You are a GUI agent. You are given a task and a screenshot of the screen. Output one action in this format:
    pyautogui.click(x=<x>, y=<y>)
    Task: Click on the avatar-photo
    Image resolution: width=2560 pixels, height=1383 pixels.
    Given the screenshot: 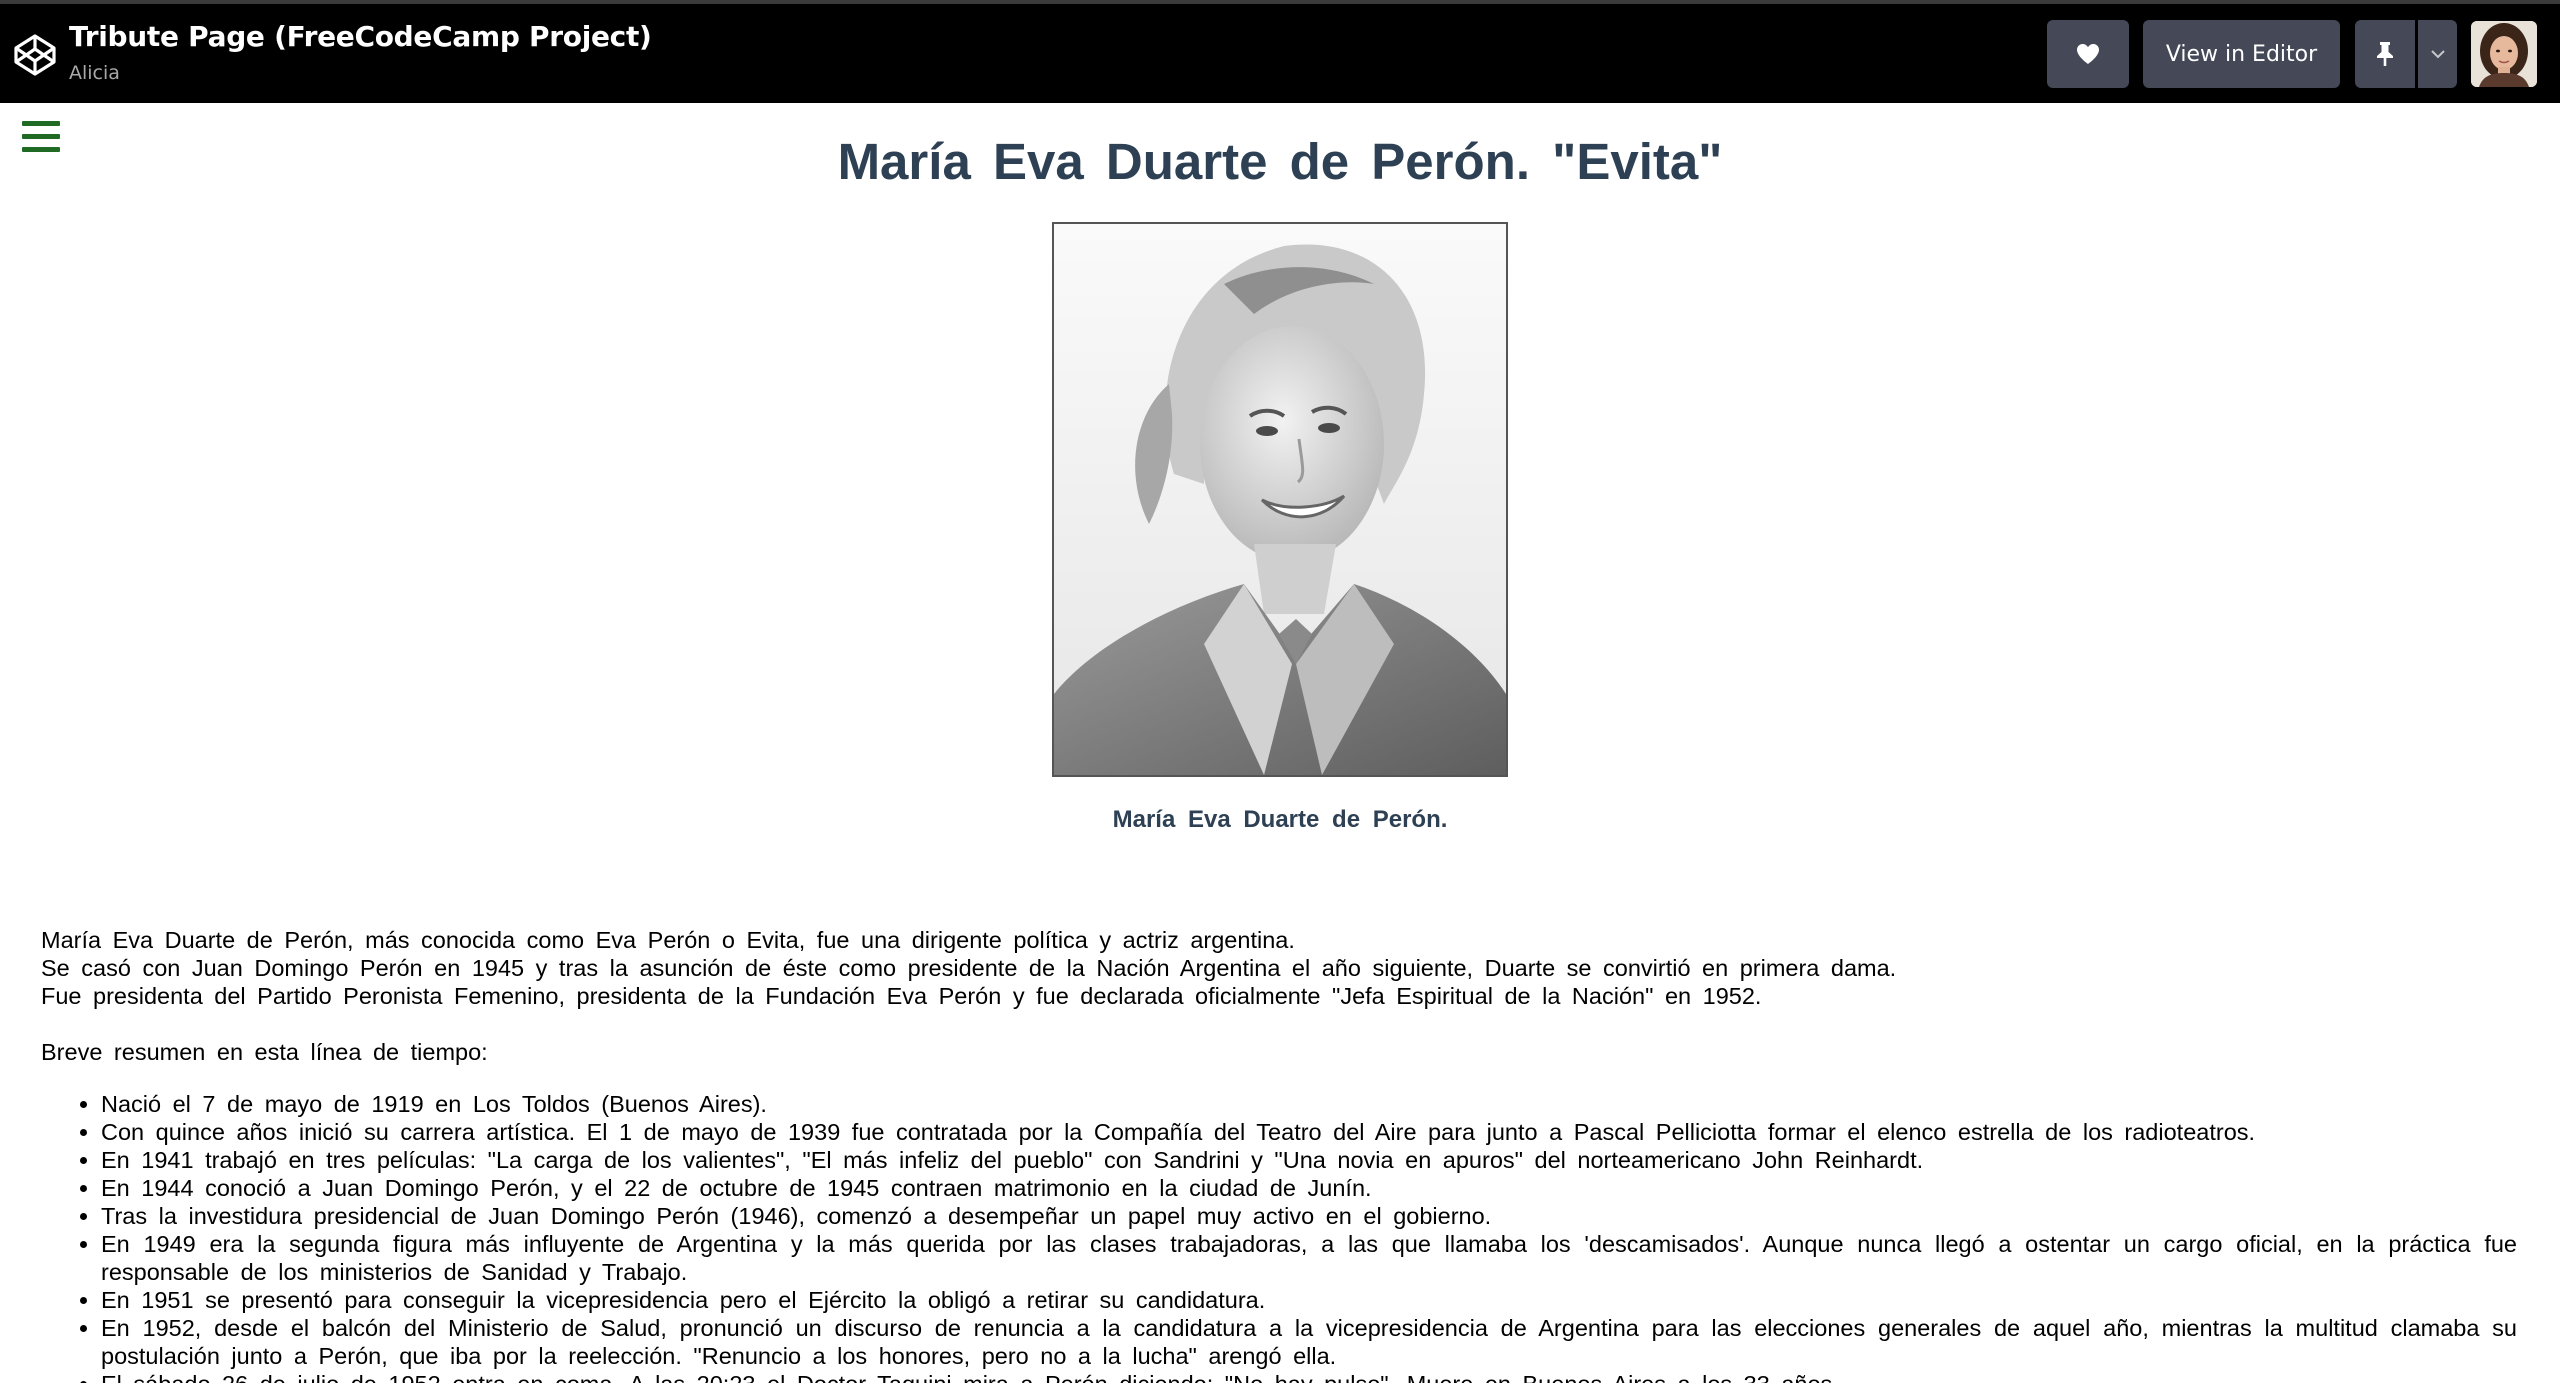 What is the action you would take?
    pyautogui.click(x=2504, y=54)
    